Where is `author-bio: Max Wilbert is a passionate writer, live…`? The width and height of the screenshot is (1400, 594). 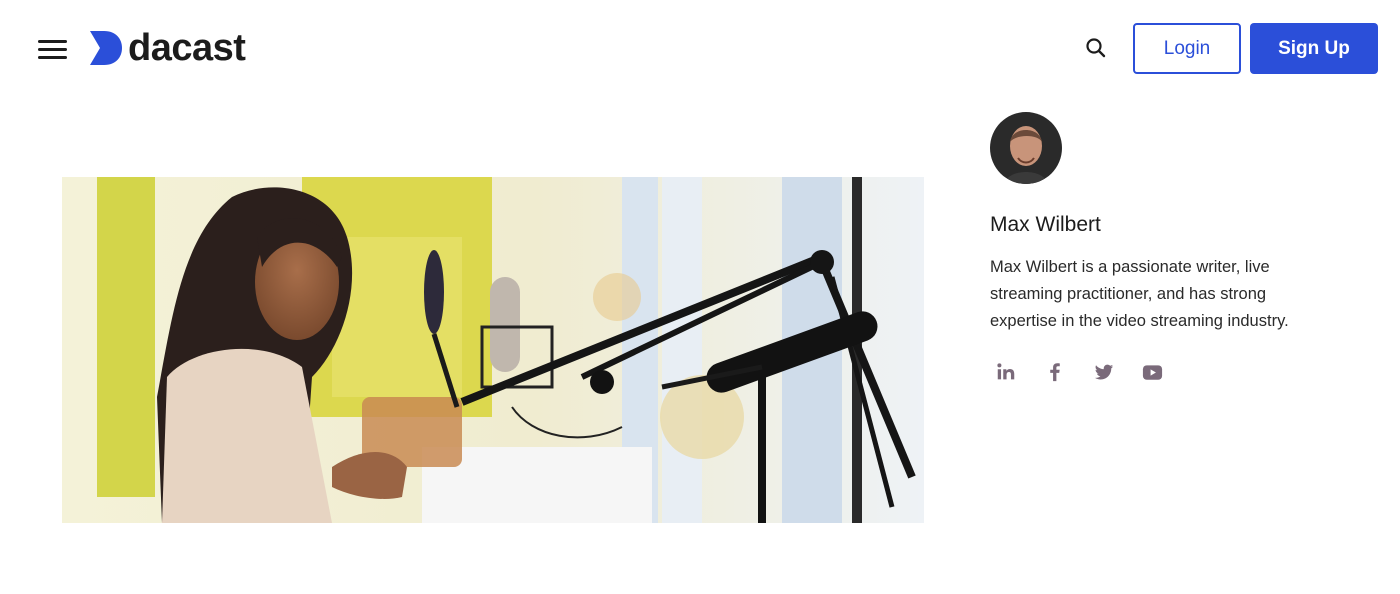
author-bio: Max Wilbert is a passionate writer, live… is located at coordinates (1139, 294).